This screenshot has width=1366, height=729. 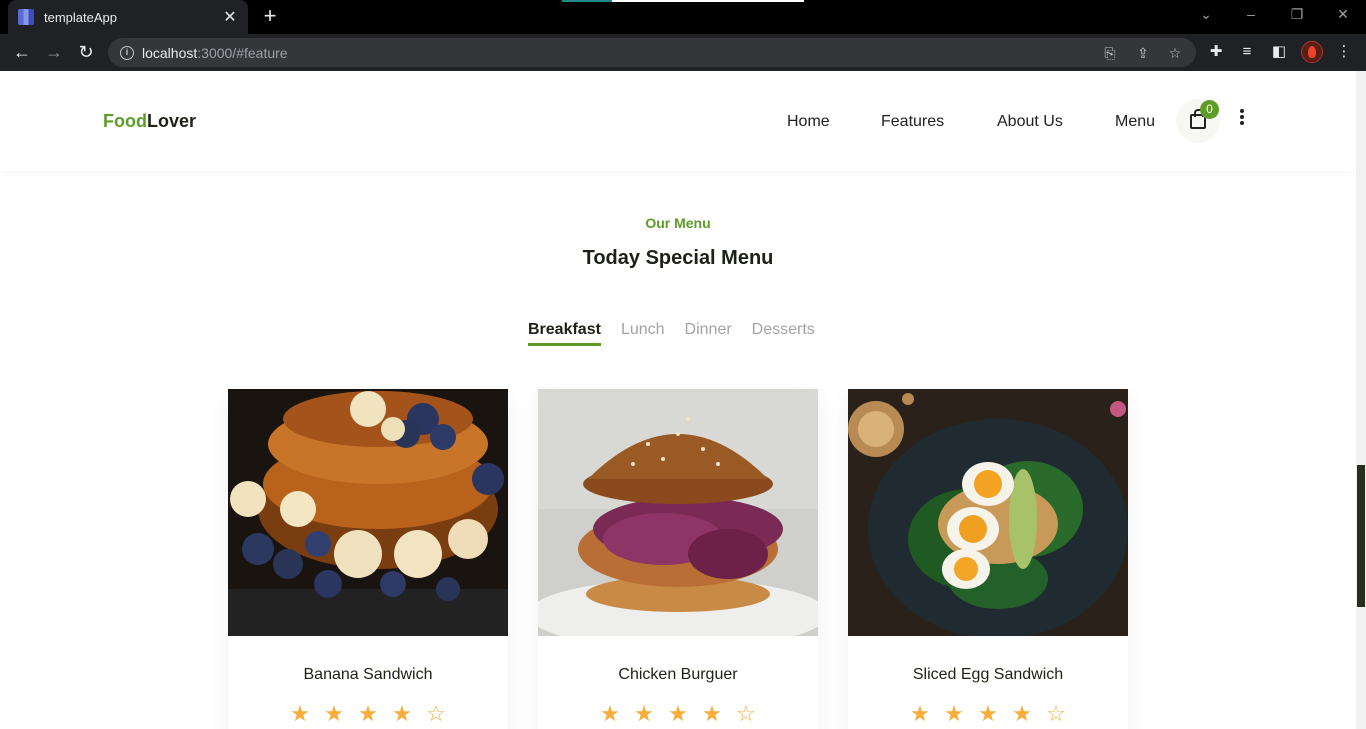 I want to click on nav-about-us: About Us, so click(x=1030, y=122).